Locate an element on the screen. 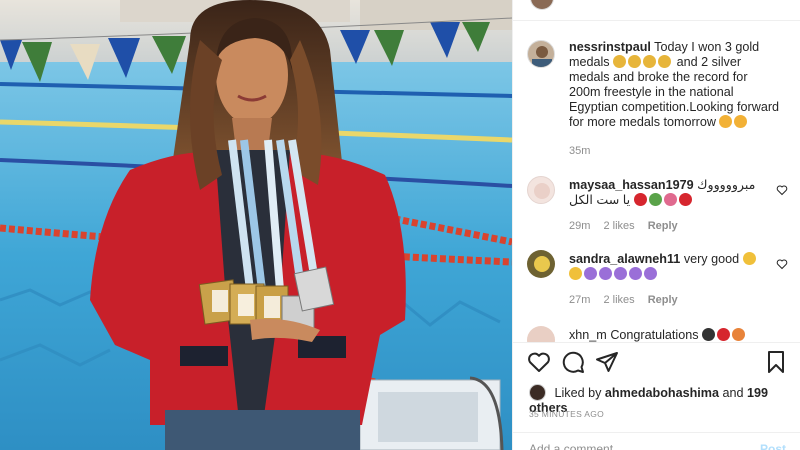 This screenshot has height=450, width=800. comment-box-divider is located at coordinates (656, 432).